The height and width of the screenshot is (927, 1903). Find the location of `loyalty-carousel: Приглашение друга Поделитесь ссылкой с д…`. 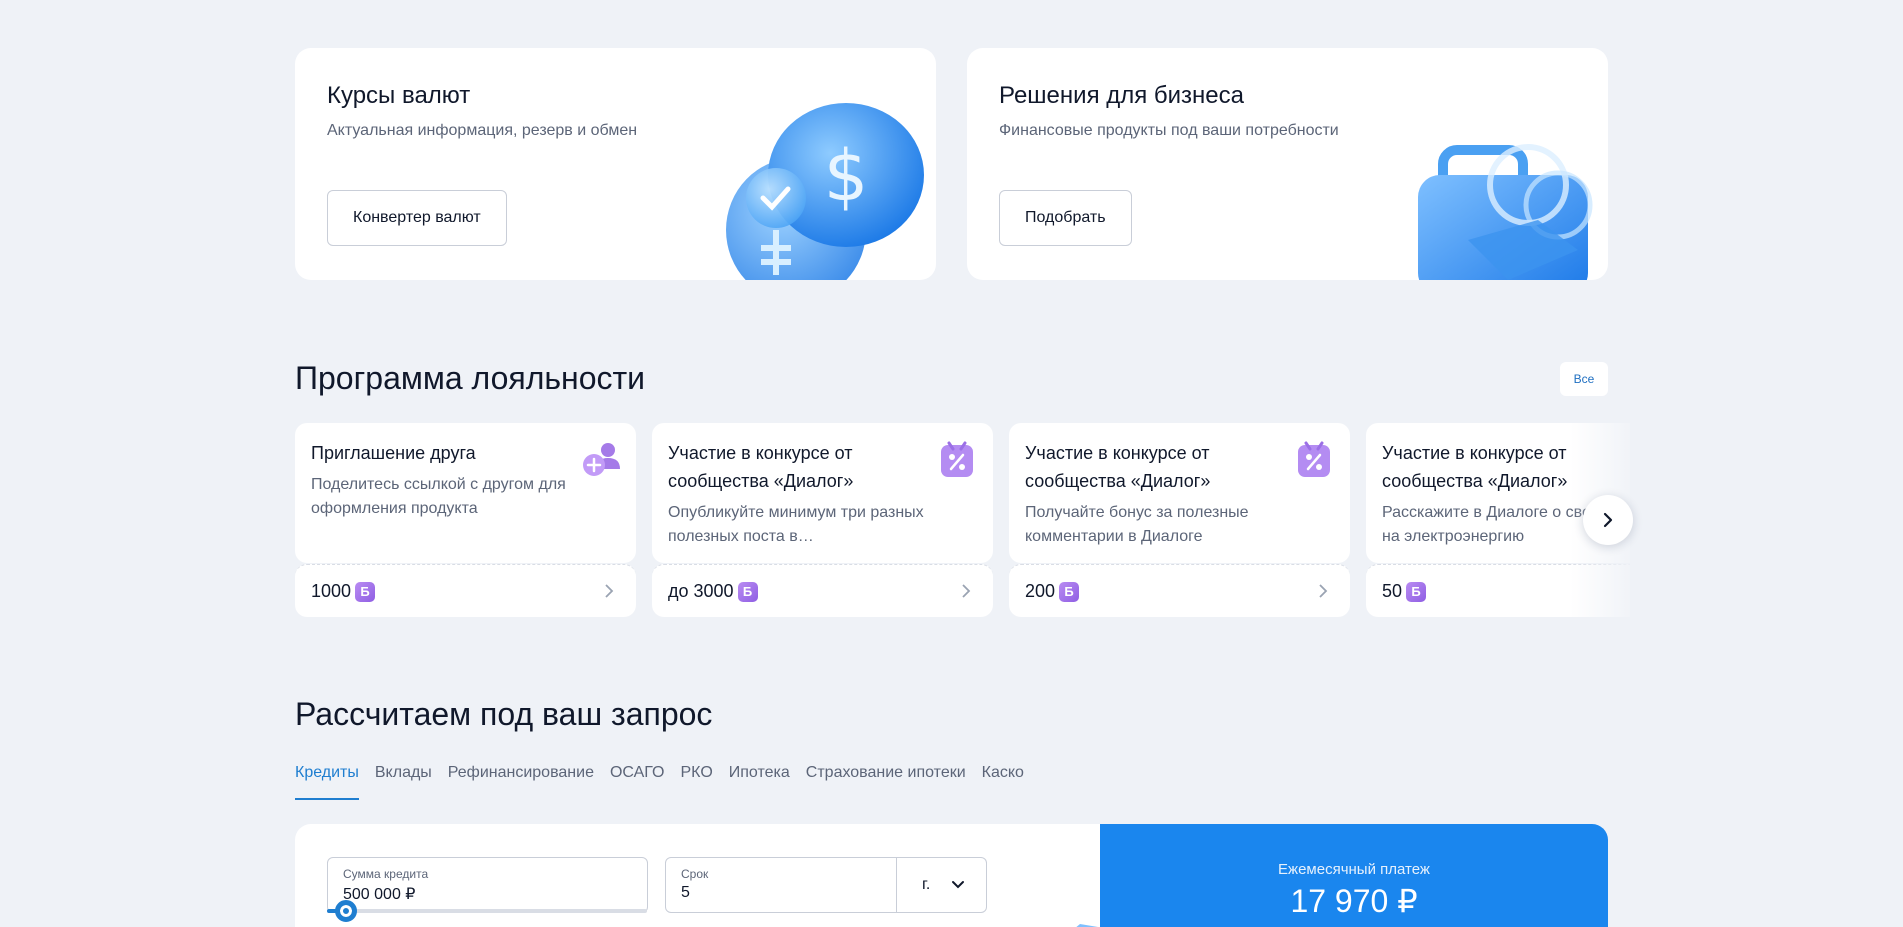

loyalty-carousel: Приглашение друга Поделитесь ссылкой с д… is located at coordinates (962, 521).